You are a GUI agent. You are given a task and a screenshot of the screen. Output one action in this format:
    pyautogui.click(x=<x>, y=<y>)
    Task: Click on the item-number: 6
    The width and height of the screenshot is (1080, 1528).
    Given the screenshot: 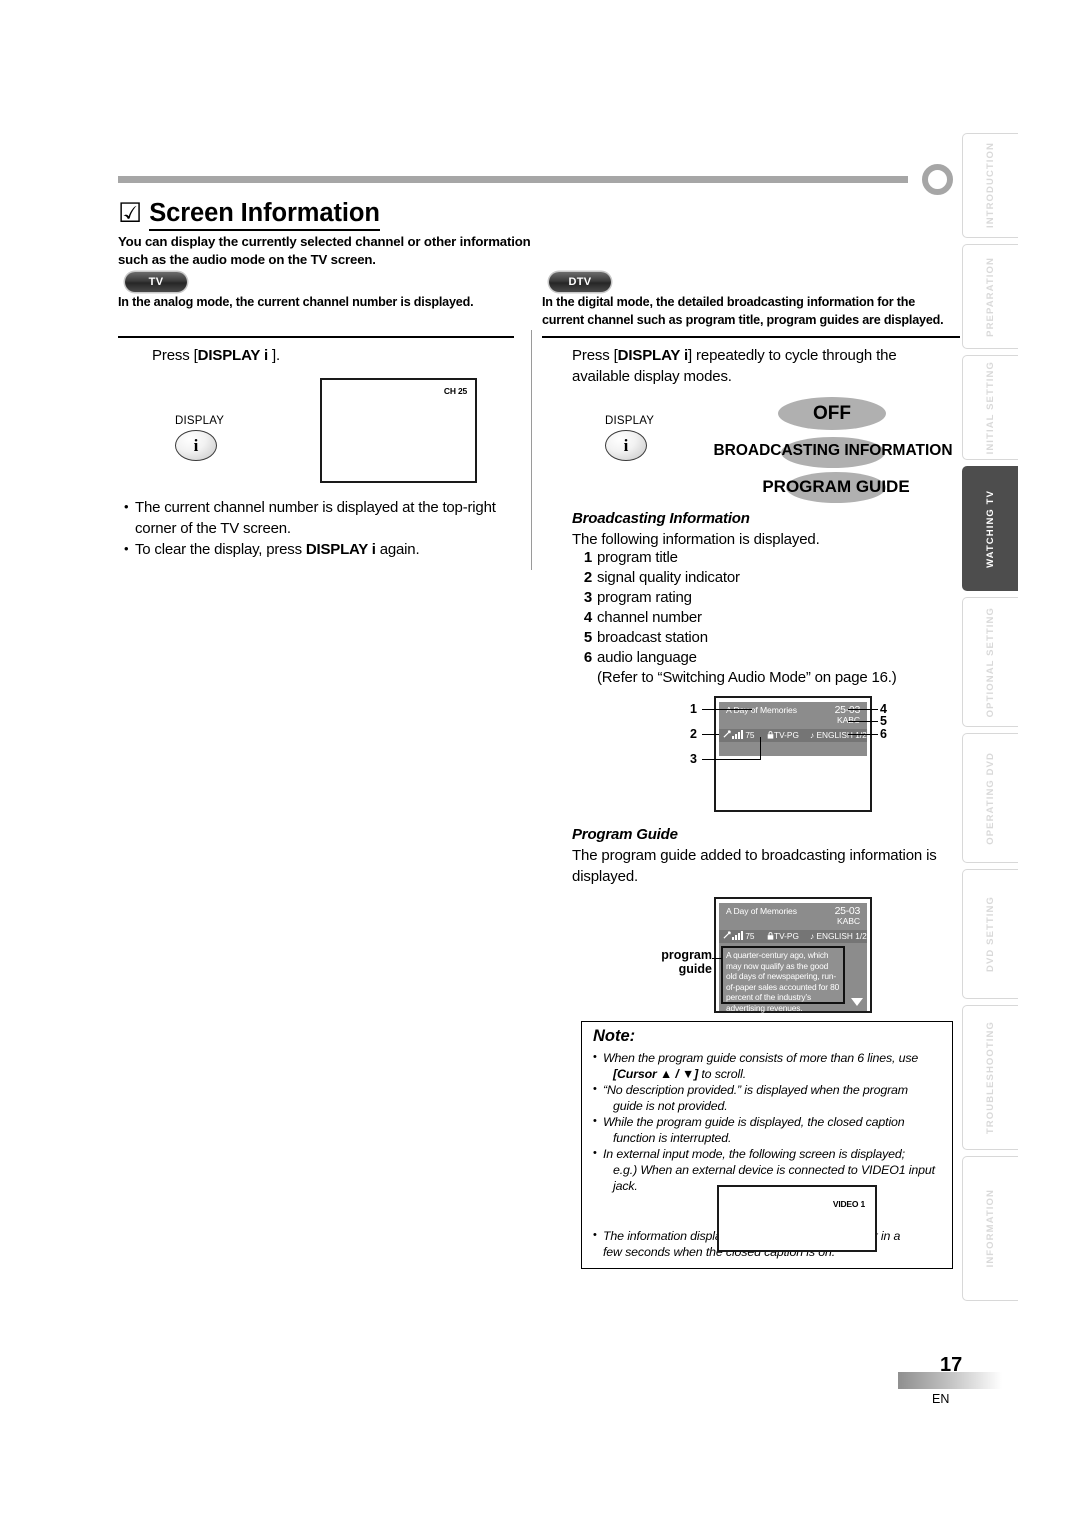 What is the action you would take?
    pyautogui.click(x=587, y=657)
    